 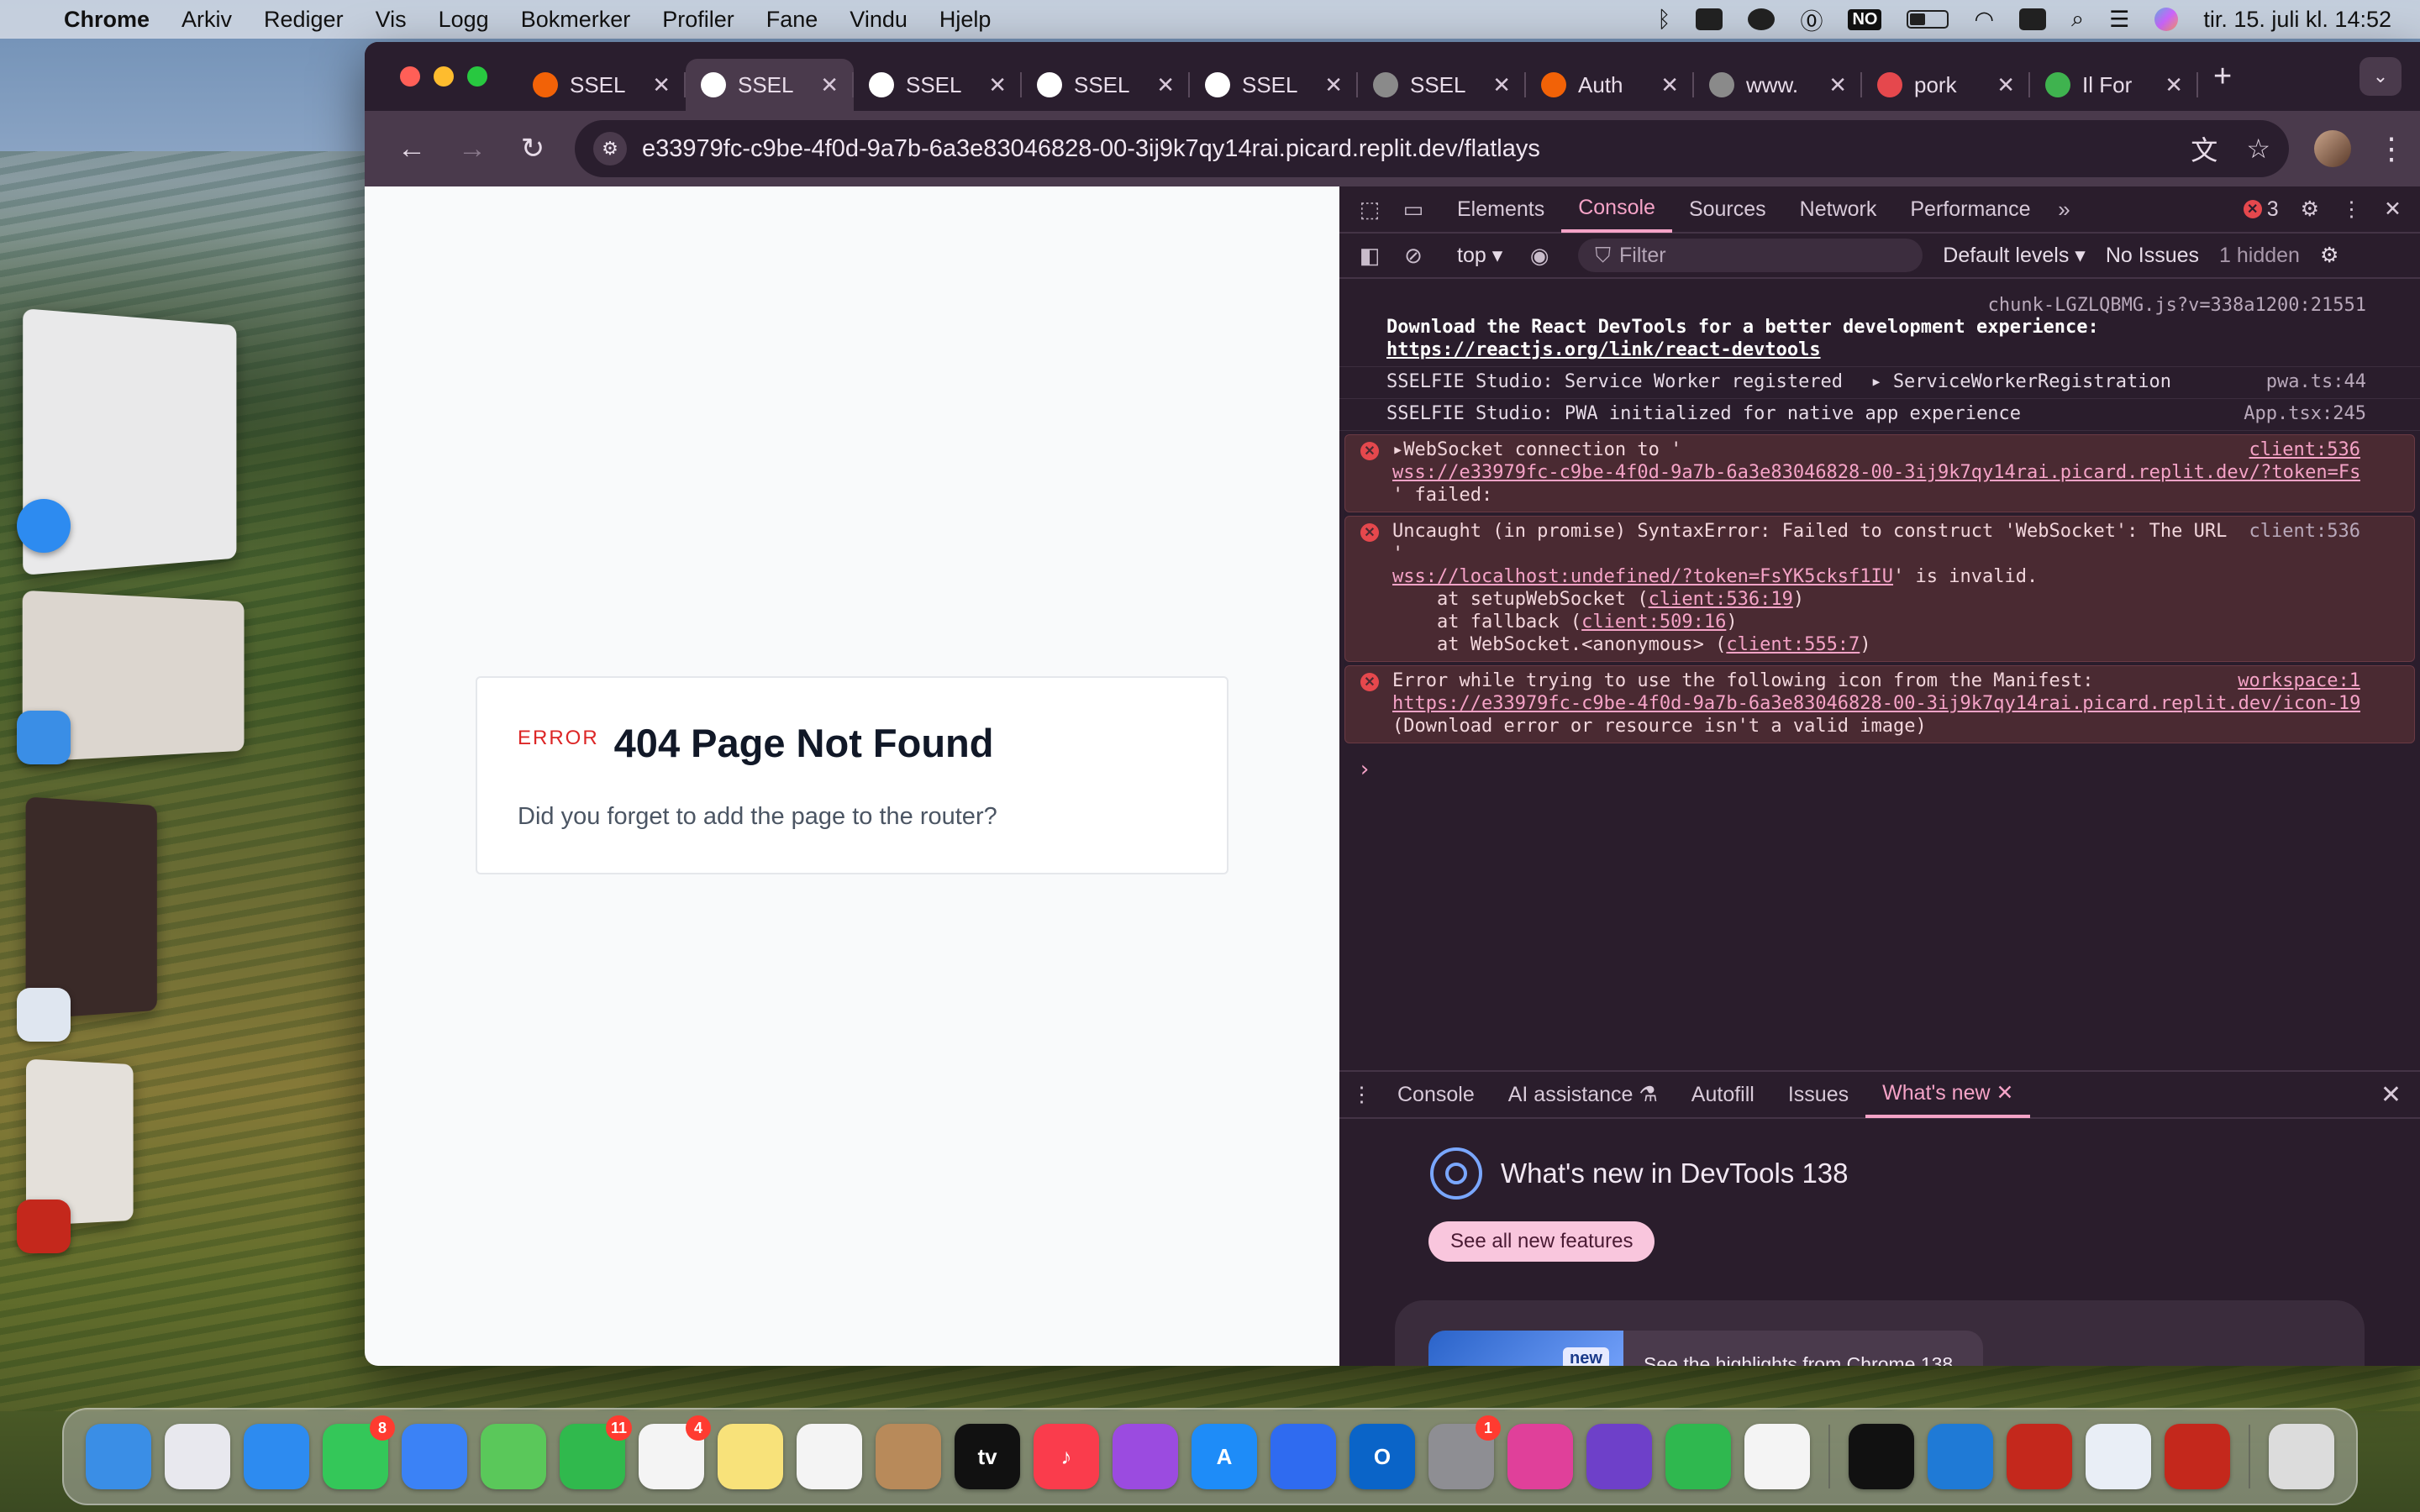 I want to click on reload-button: ↻, so click(x=532, y=148).